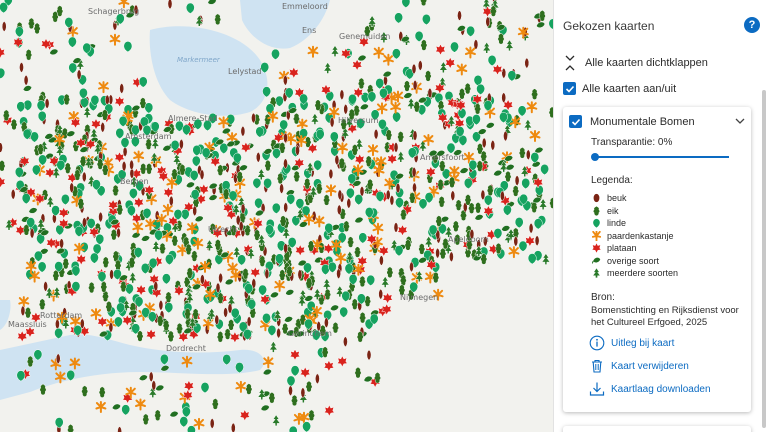  What do you see at coordinates (595, 157) in the screenshot?
I see `transparency-slider-handle` at bounding box center [595, 157].